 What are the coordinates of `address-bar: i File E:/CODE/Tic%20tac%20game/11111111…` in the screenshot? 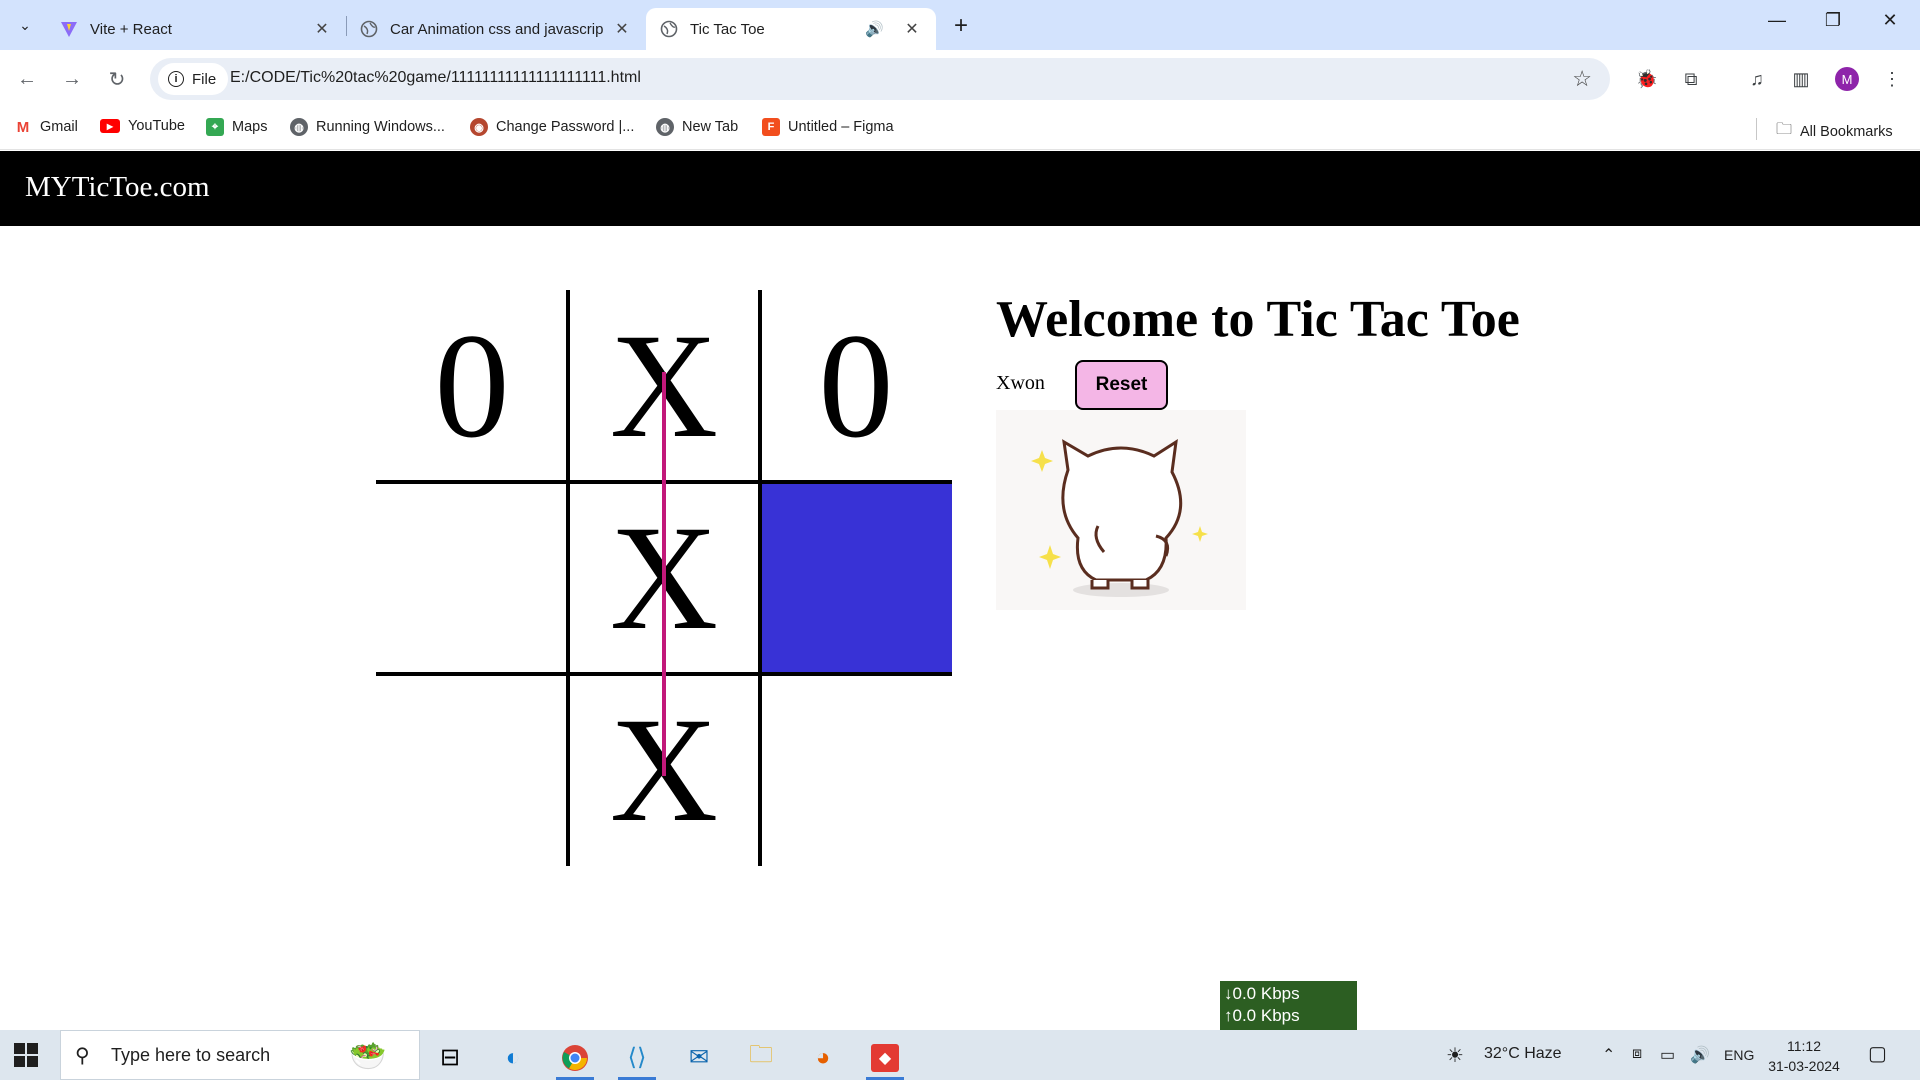 It's located at (880, 79).